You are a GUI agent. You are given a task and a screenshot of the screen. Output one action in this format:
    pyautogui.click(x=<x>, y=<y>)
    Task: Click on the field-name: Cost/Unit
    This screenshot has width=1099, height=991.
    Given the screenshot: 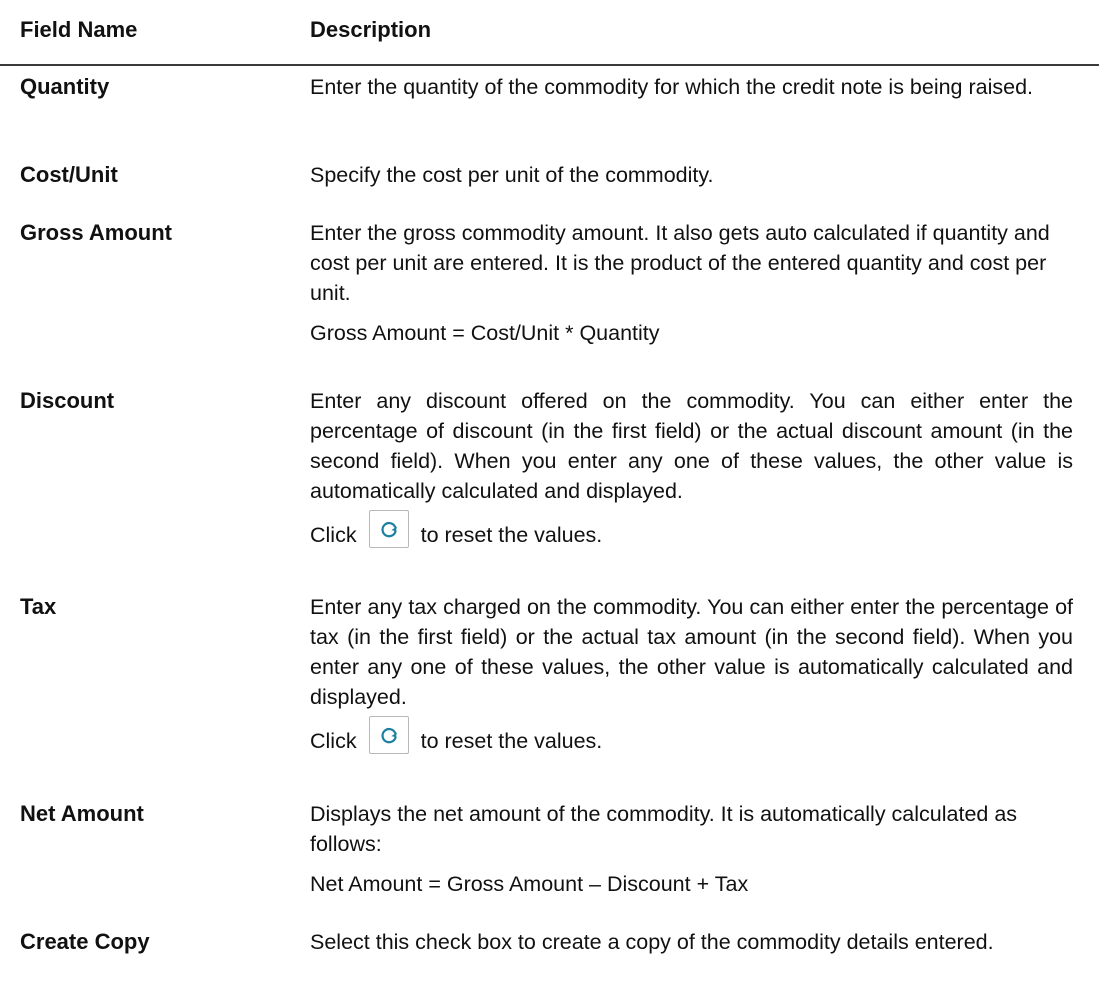 What is the action you would take?
    pyautogui.click(x=69, y=174)
    